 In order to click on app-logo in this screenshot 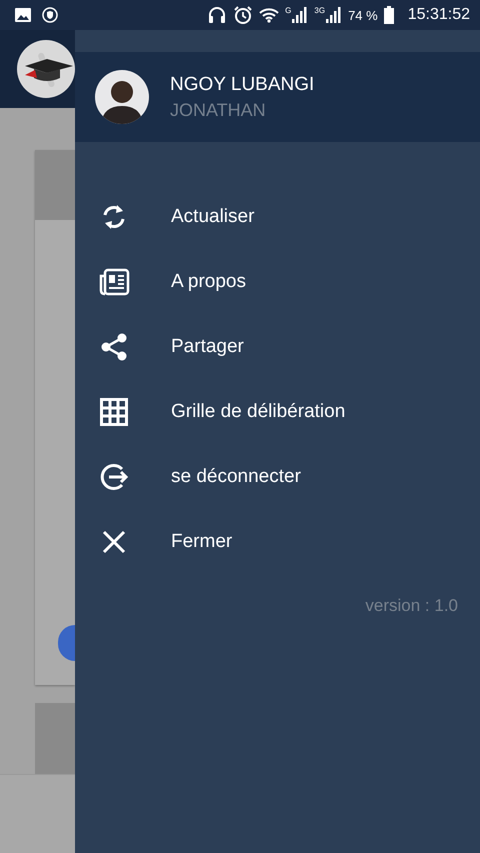, I will do `click(46, 69)`.